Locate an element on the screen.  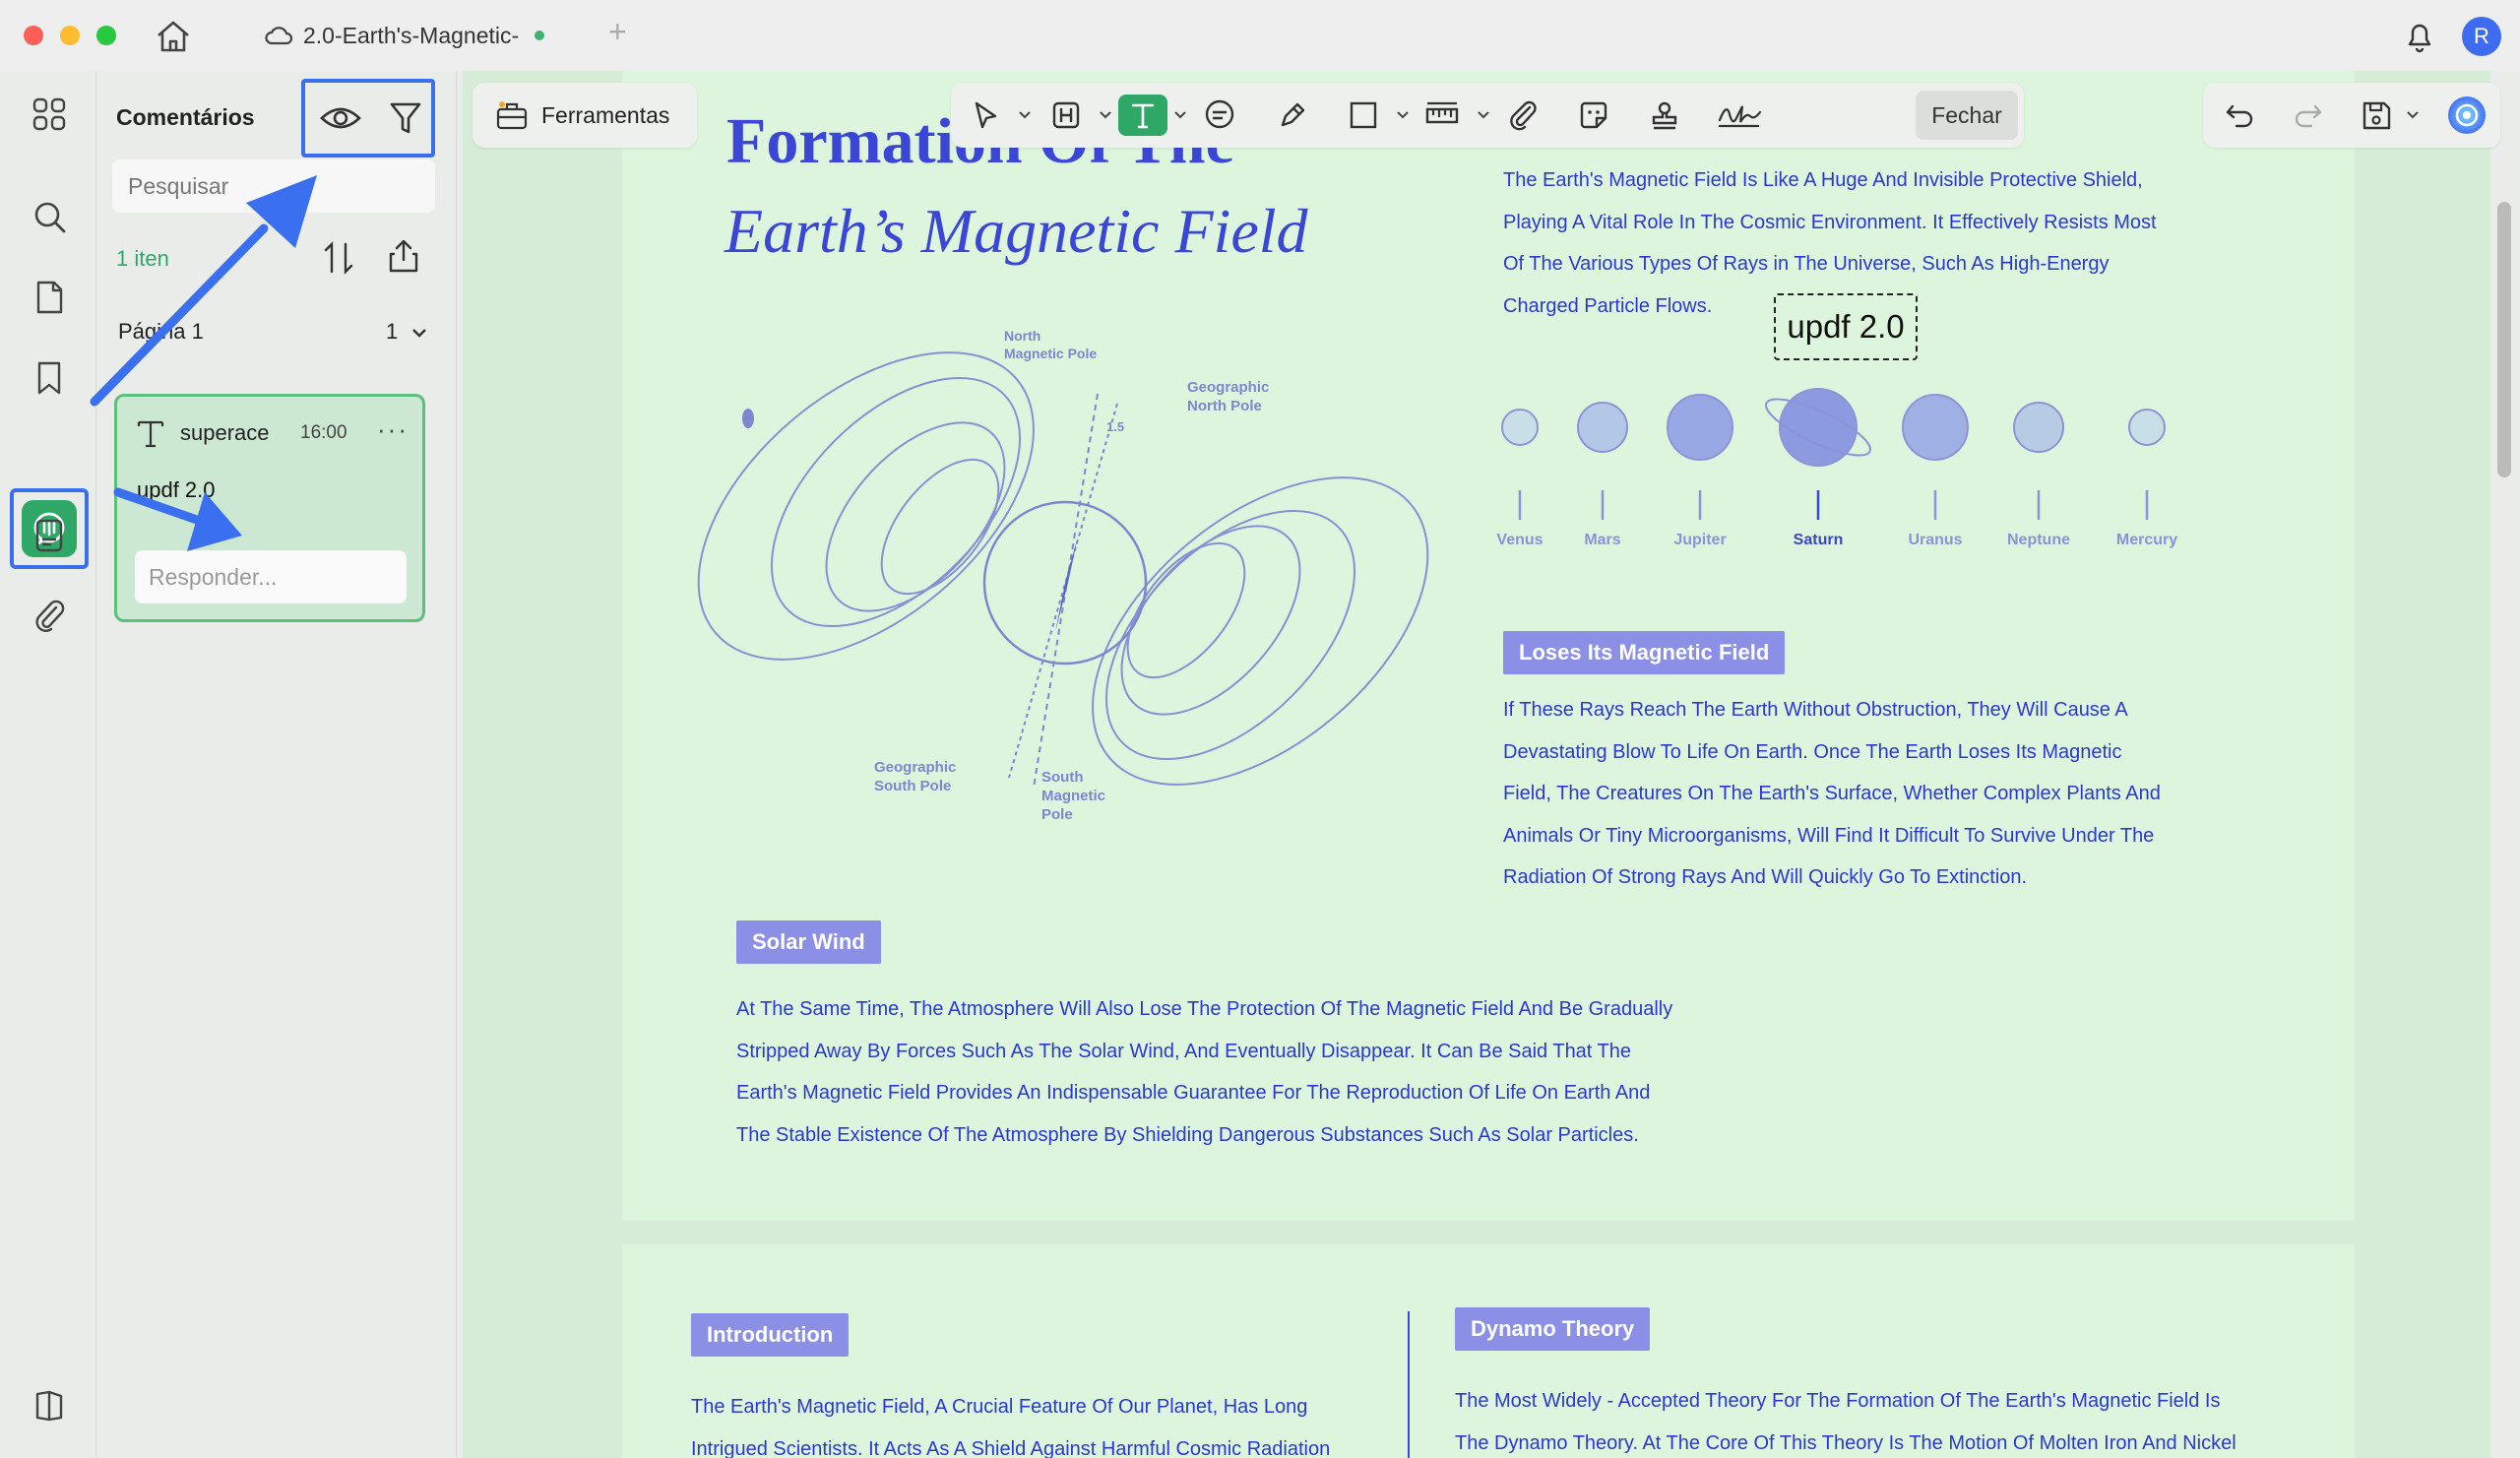
paperclip-icon is located at coordinates (1523, 115).